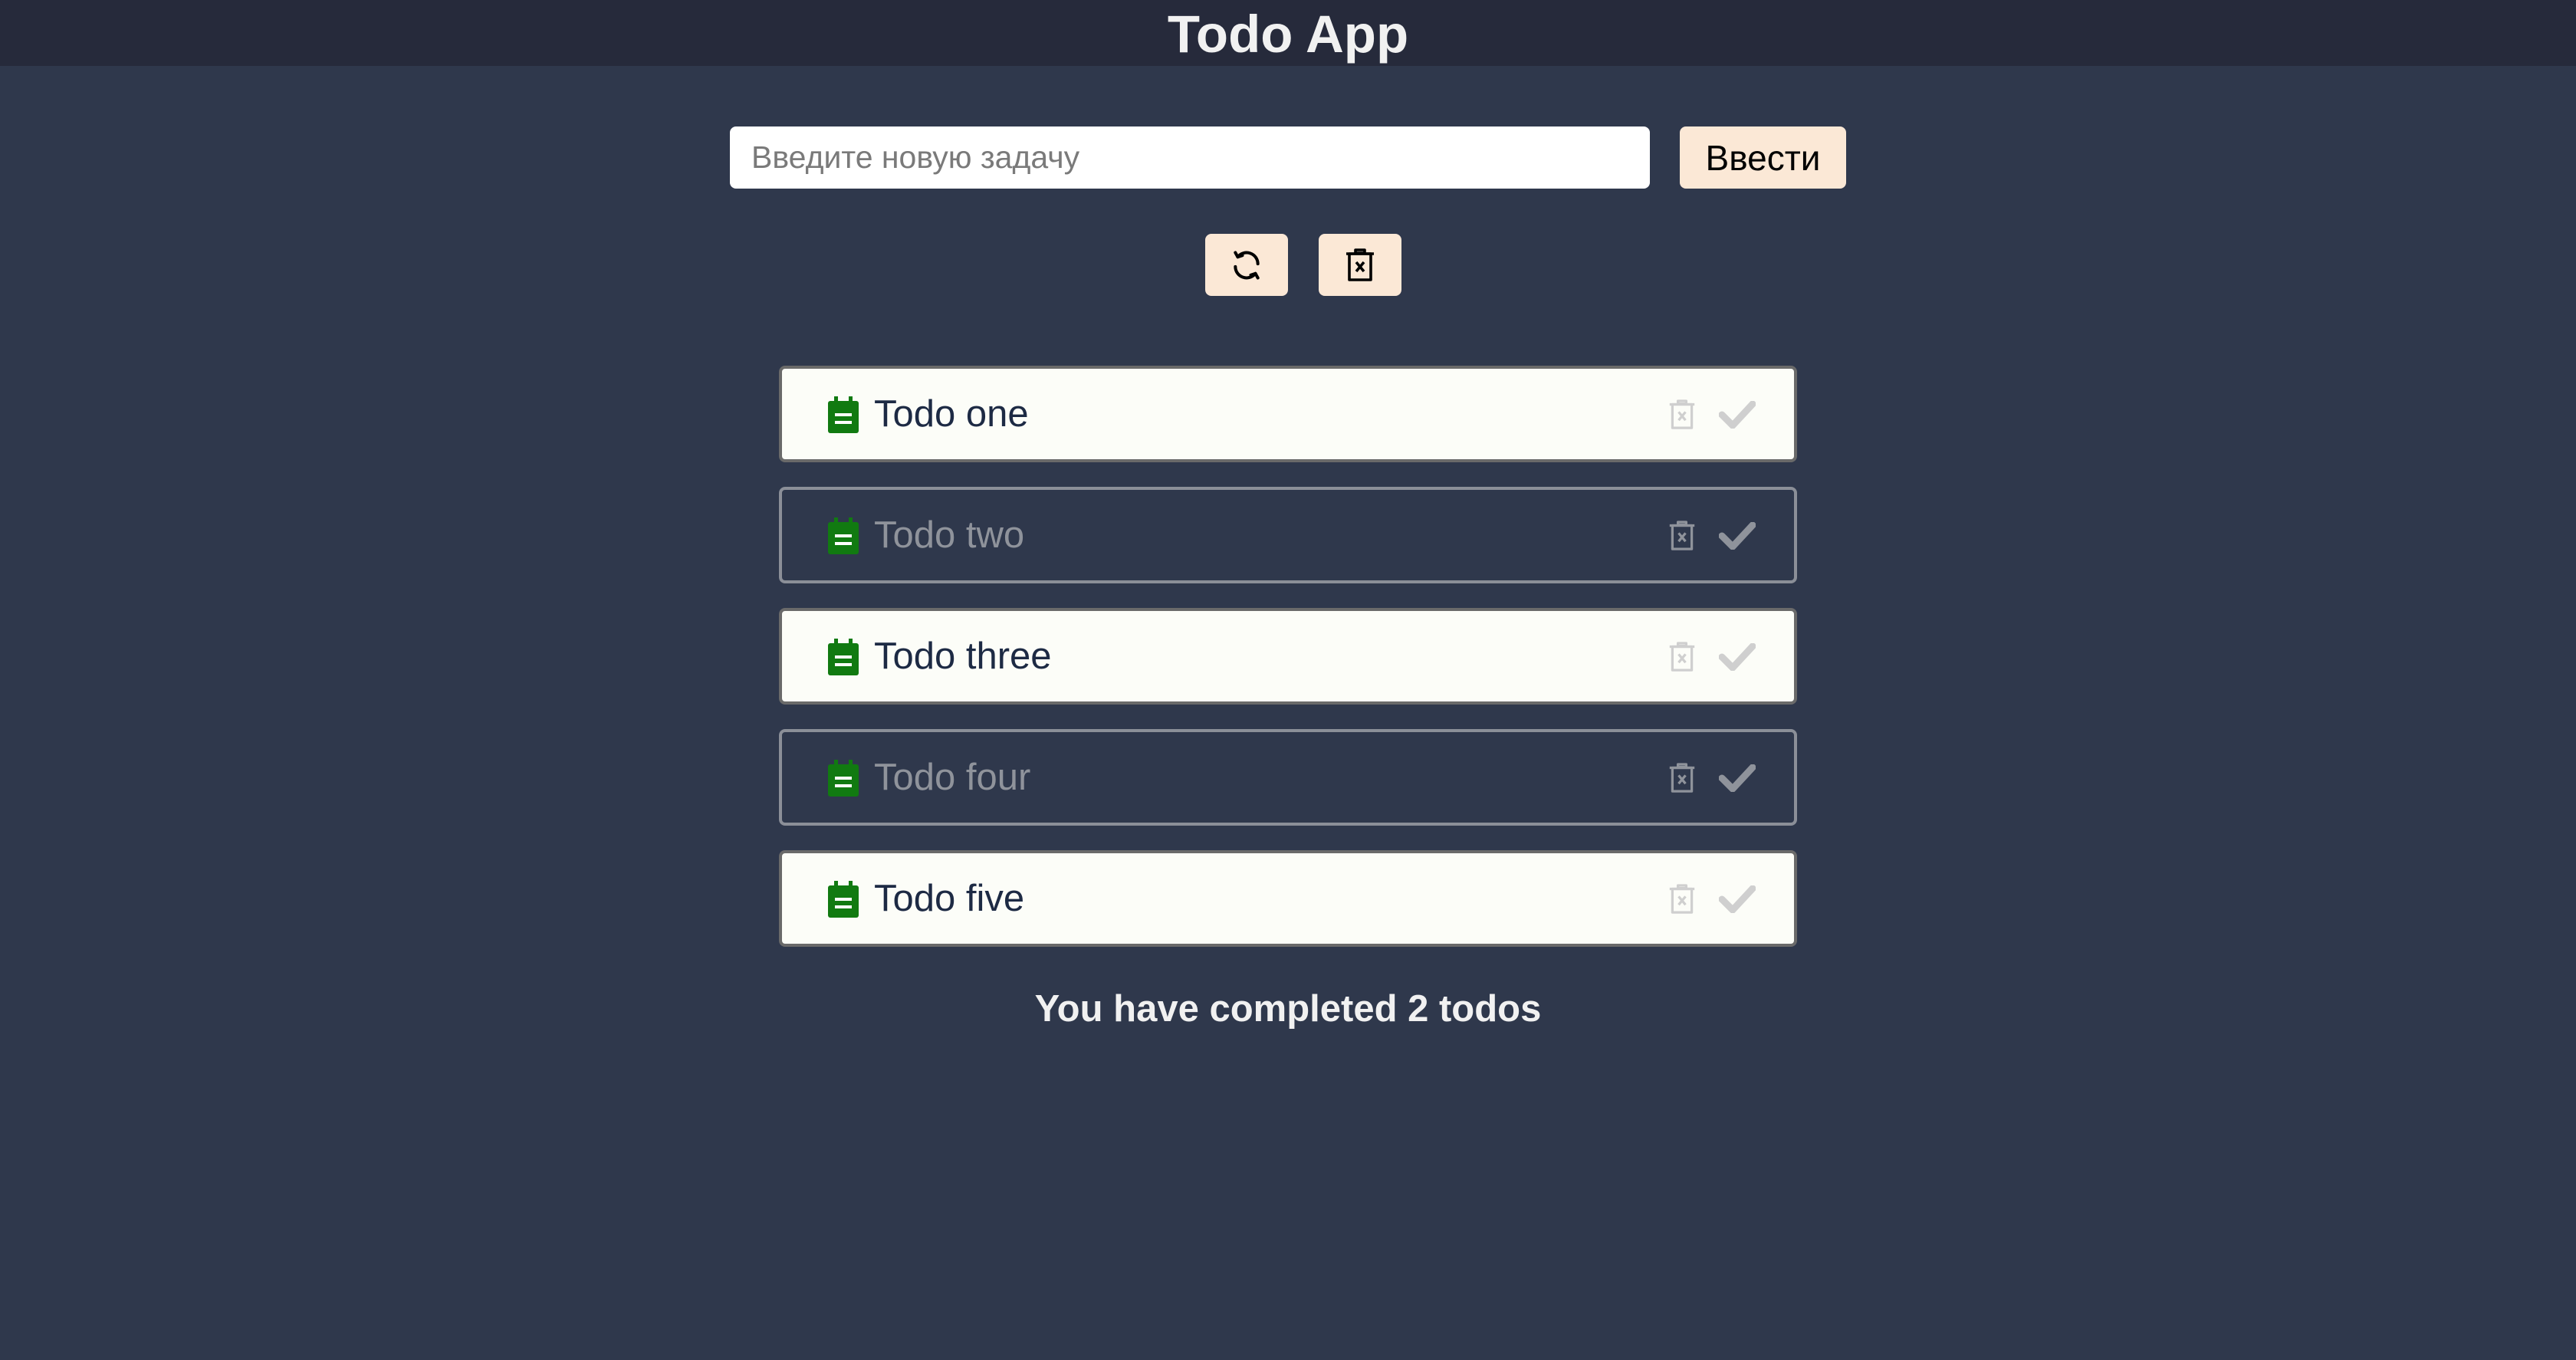 The image size is (2576, 1360). I want to click on refresh-icon, so click(1247, 265).